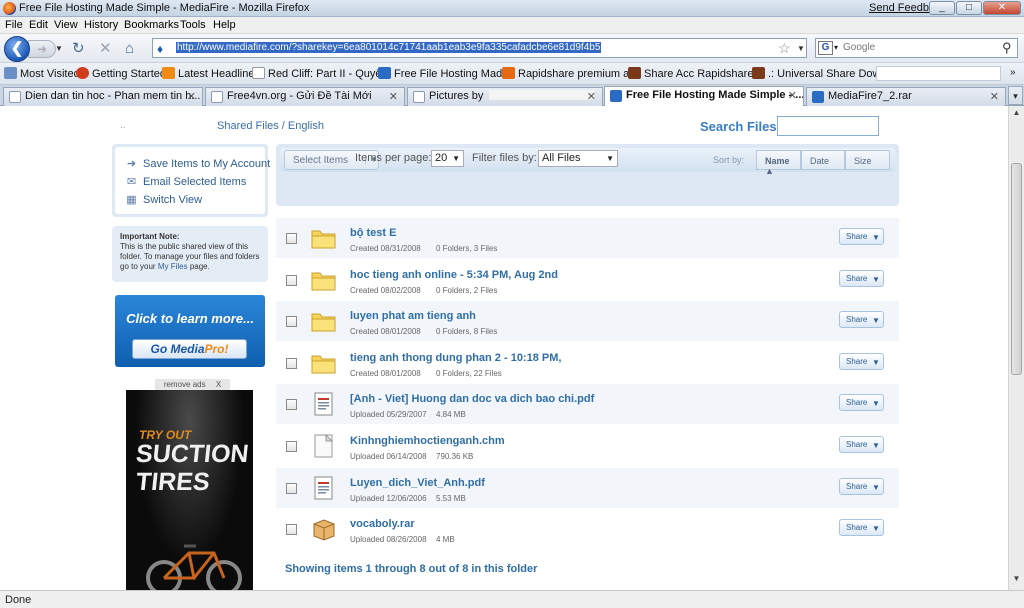  I want to click on maximize-button: □, so click(969, 8).